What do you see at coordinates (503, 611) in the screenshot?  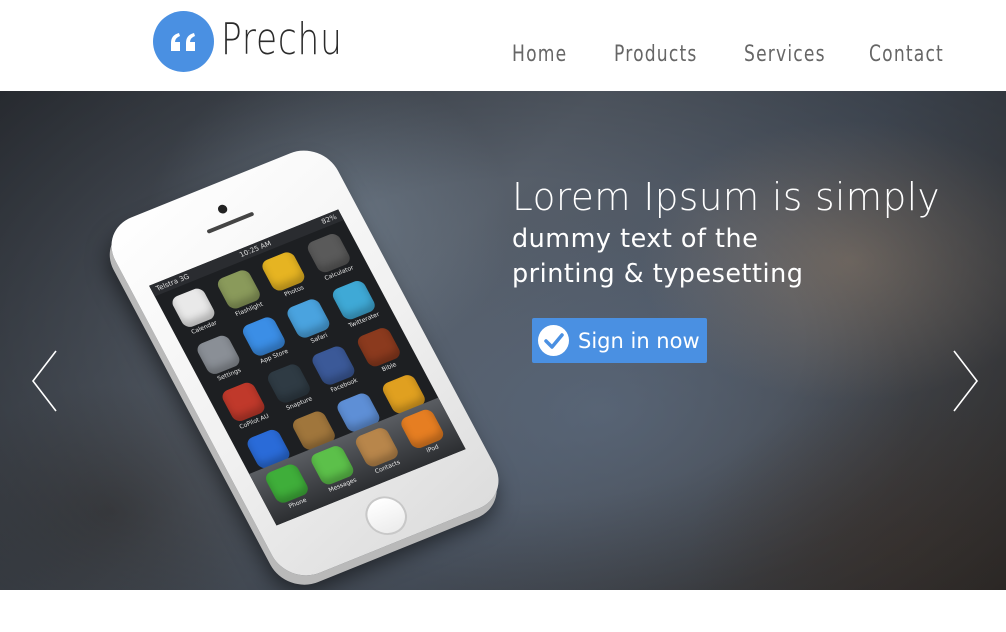 I see `page-below-hero` at bounding box center [503, 611].